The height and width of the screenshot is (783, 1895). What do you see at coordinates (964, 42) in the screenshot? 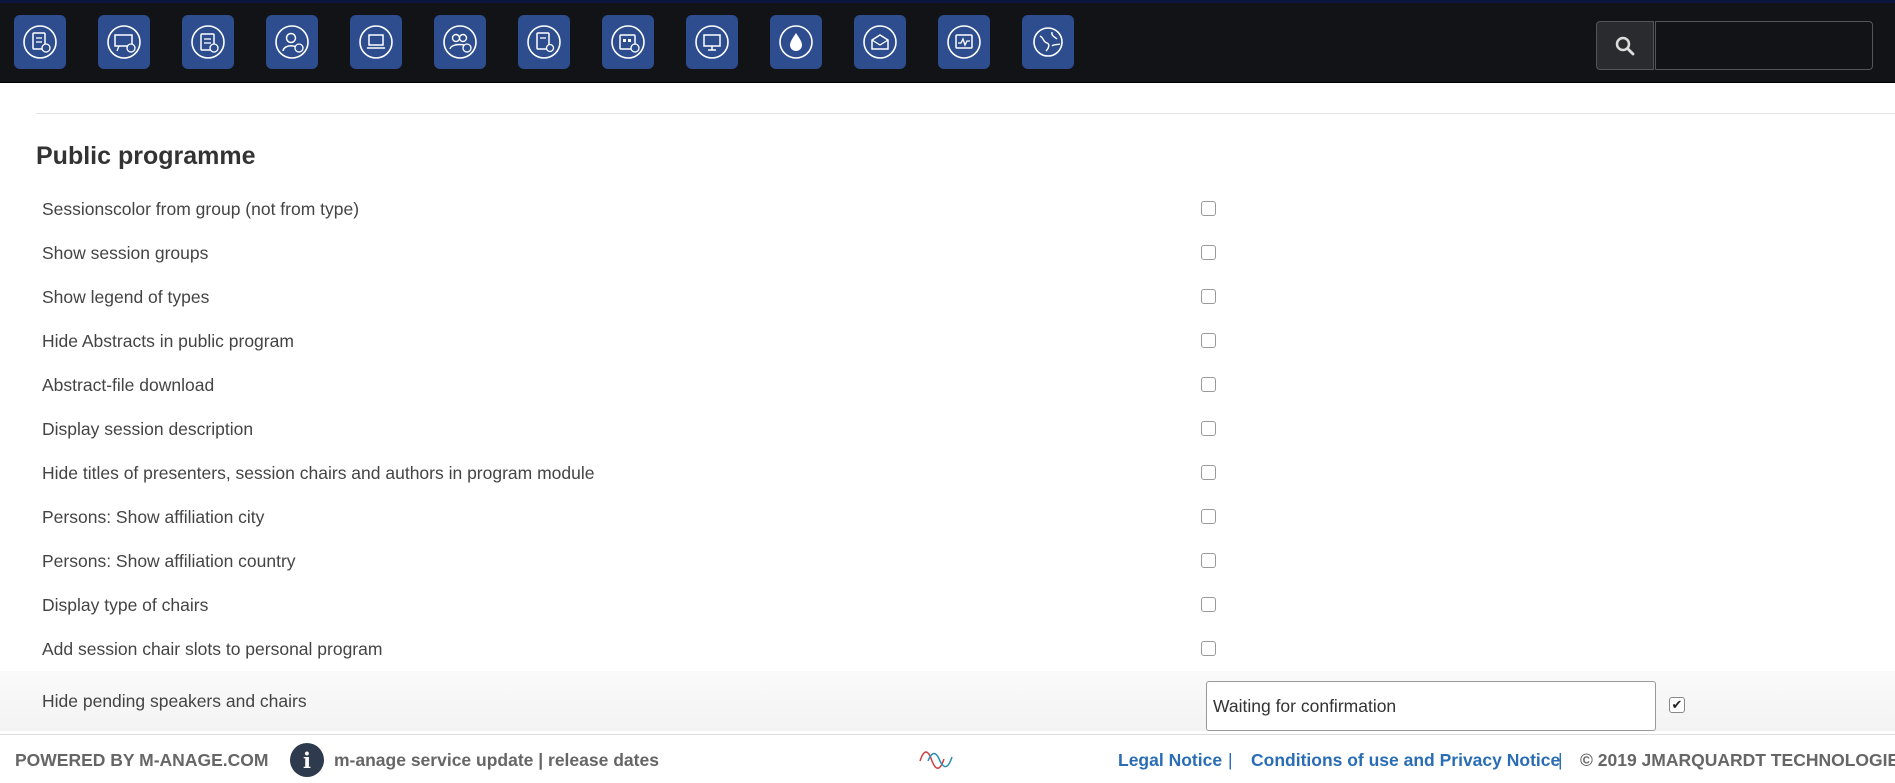
I see `pulse-icon` at bounding box center [964, 42].